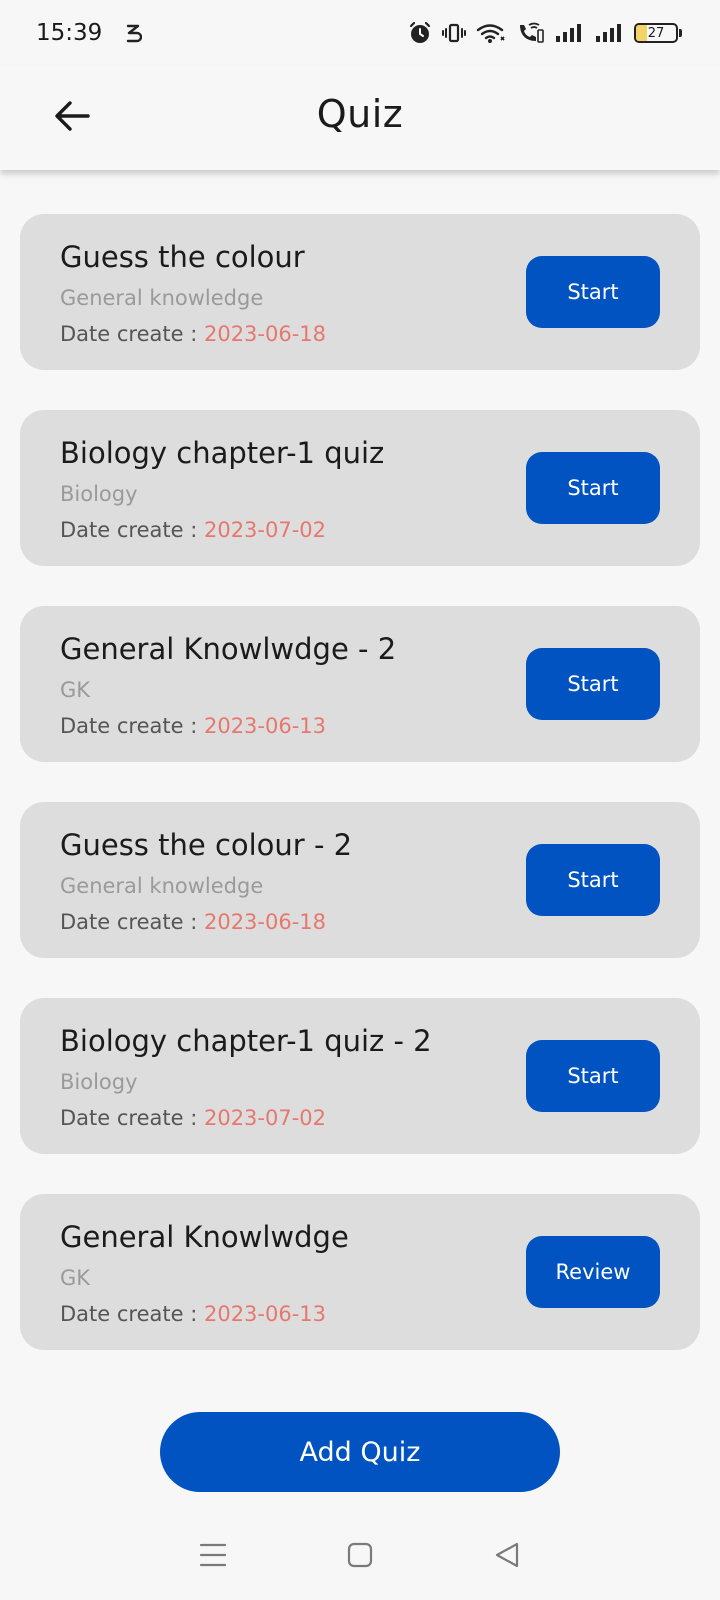 The image size is (720, 1600). I want to click on quiz-title: Biology chapter-1 quiz - 2, so click(246, 1041).